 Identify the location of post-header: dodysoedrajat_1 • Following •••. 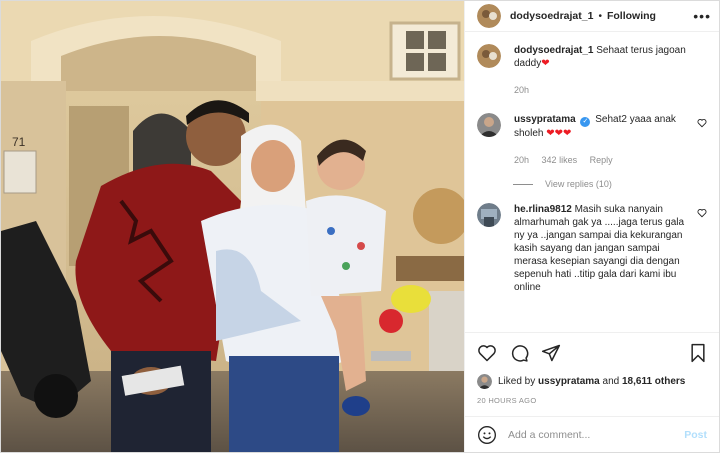
(592, 16).